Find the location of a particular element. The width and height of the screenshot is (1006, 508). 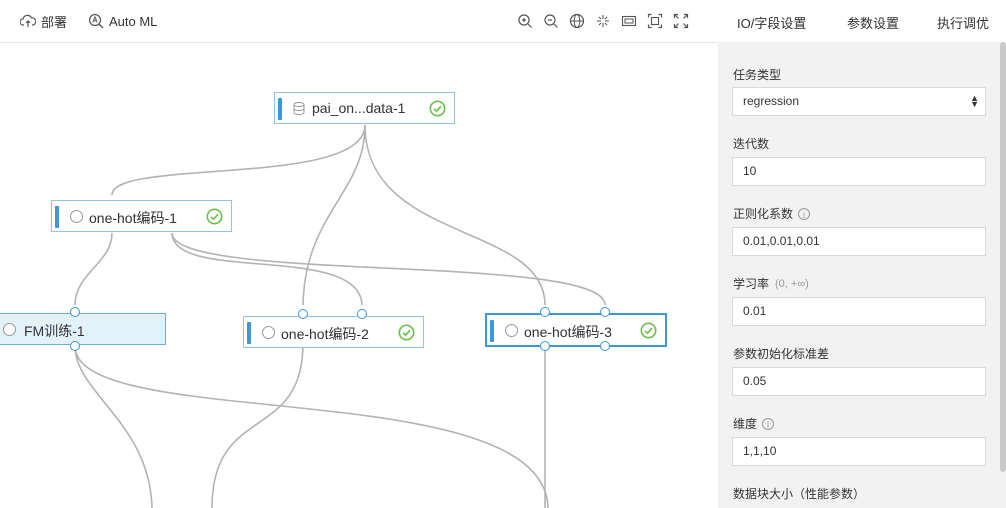

tab-io-settings: IO/字段设置 is located at coordinates (771, 22).